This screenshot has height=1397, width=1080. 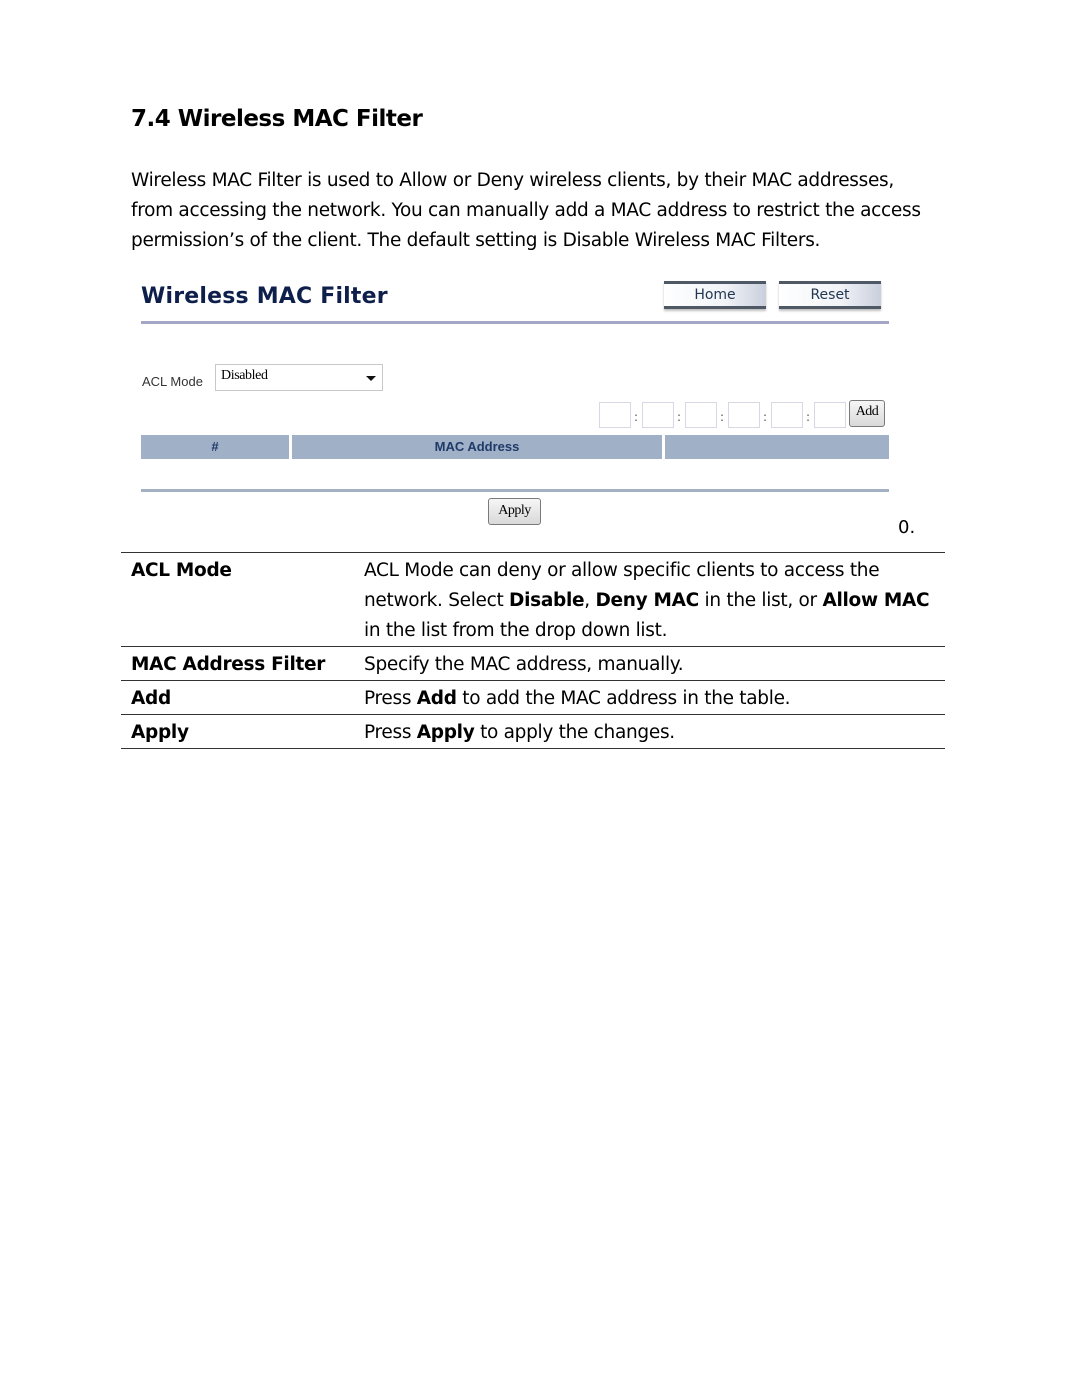 I want to click on figure-number: 0., so click(x=907, y=527).